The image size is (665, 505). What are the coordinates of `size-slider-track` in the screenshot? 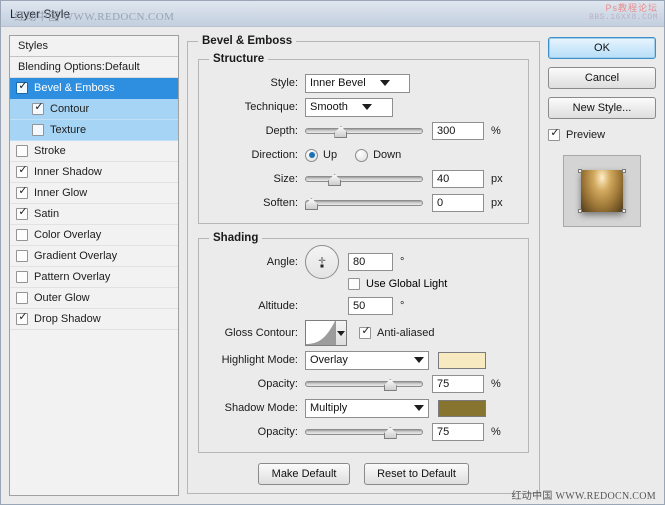 It's located at (364, 179).